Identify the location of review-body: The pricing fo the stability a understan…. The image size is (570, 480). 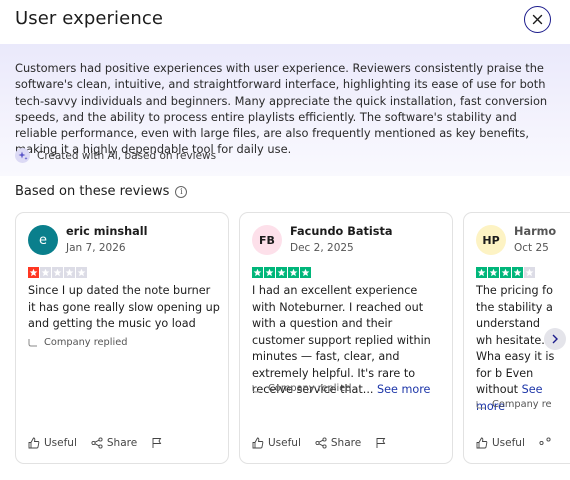
(515, 340).